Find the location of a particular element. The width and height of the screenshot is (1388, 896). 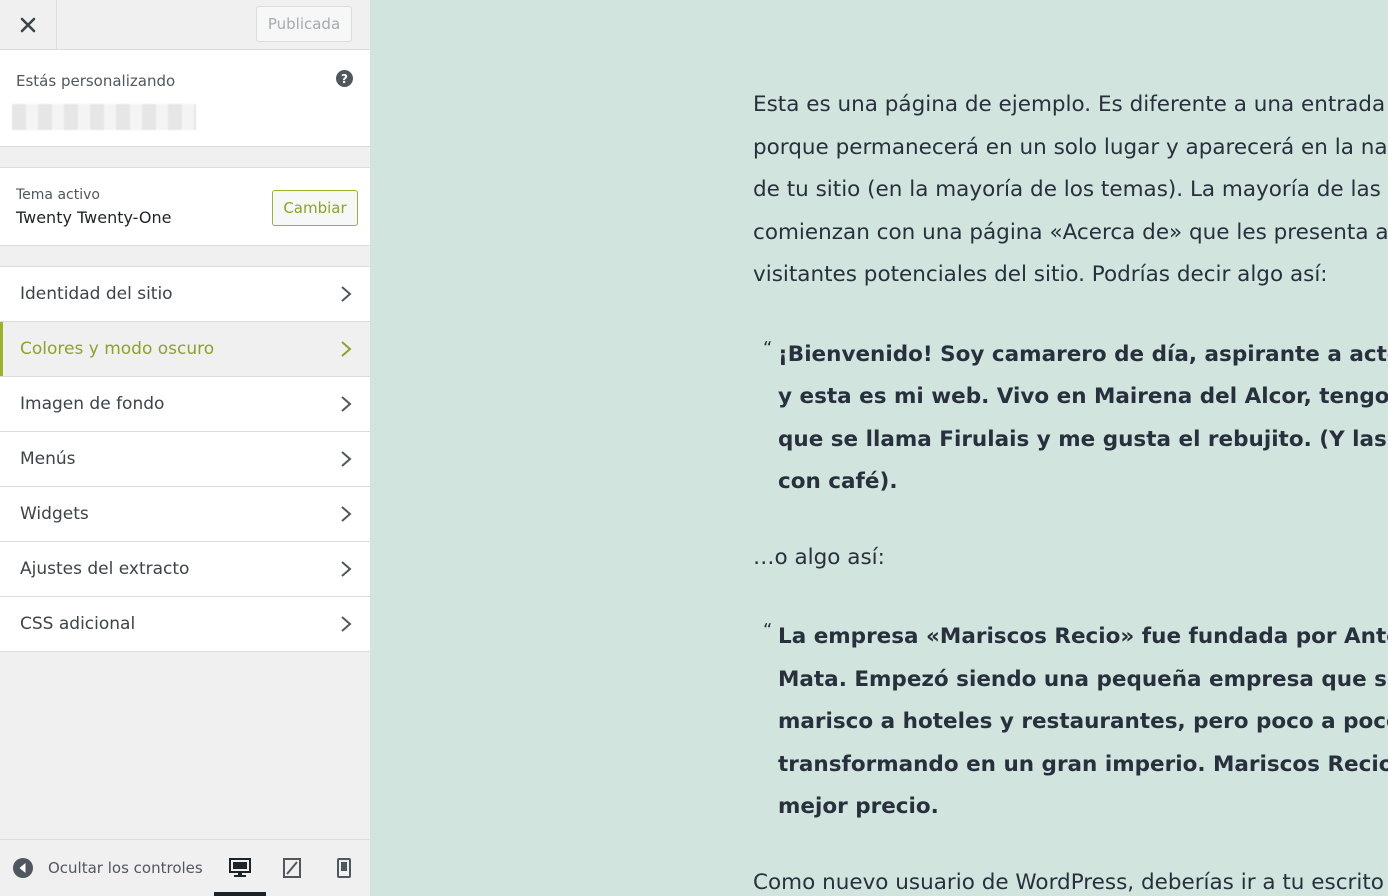

site-title-blurred is located at coordinates (104, 117).